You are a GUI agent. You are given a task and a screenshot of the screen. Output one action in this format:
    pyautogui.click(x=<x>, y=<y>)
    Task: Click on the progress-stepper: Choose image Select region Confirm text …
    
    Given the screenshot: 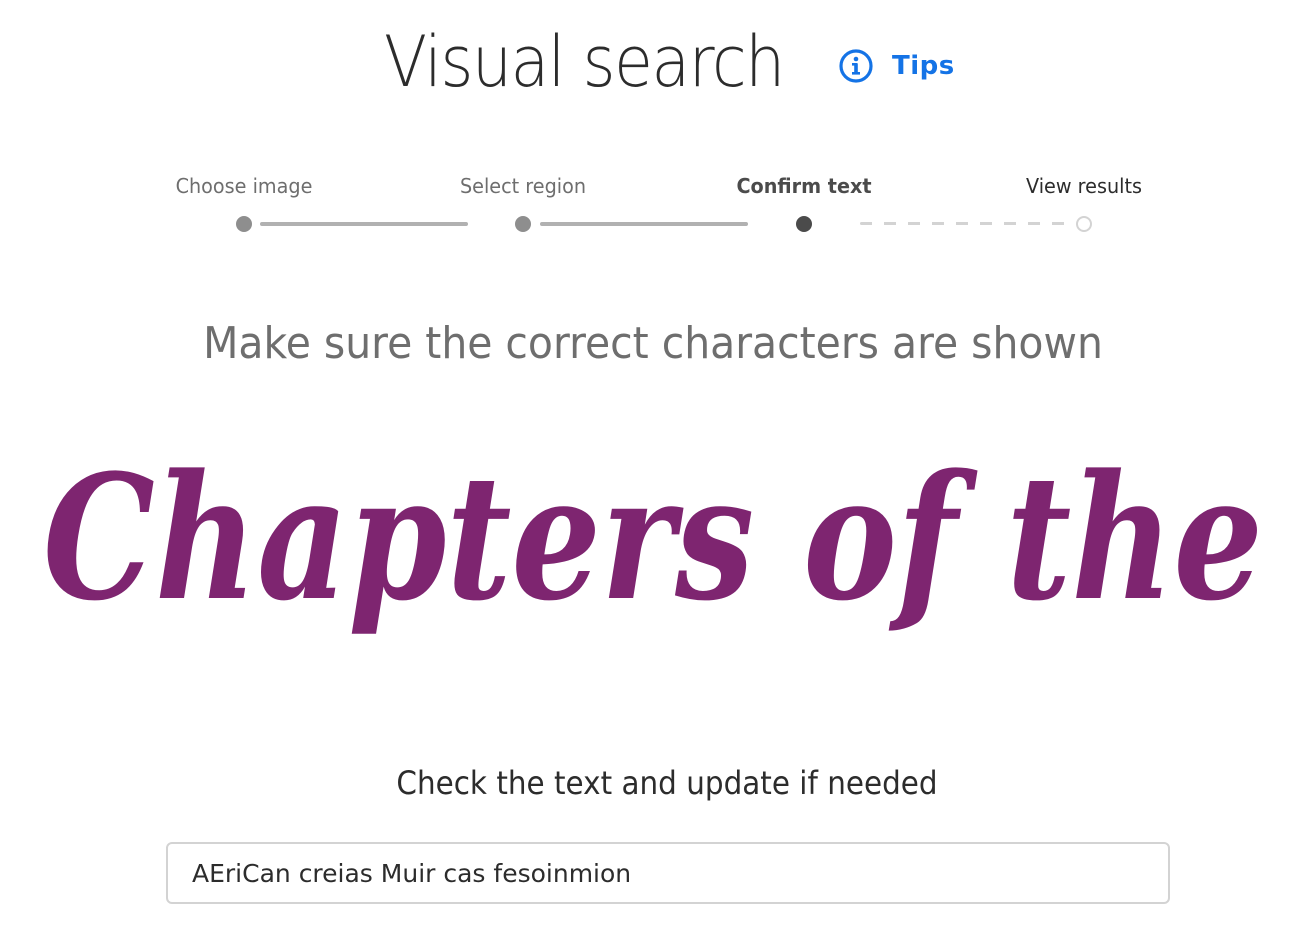 What is the action you would take?
    pyautogui.click(x=653, y=200)
    